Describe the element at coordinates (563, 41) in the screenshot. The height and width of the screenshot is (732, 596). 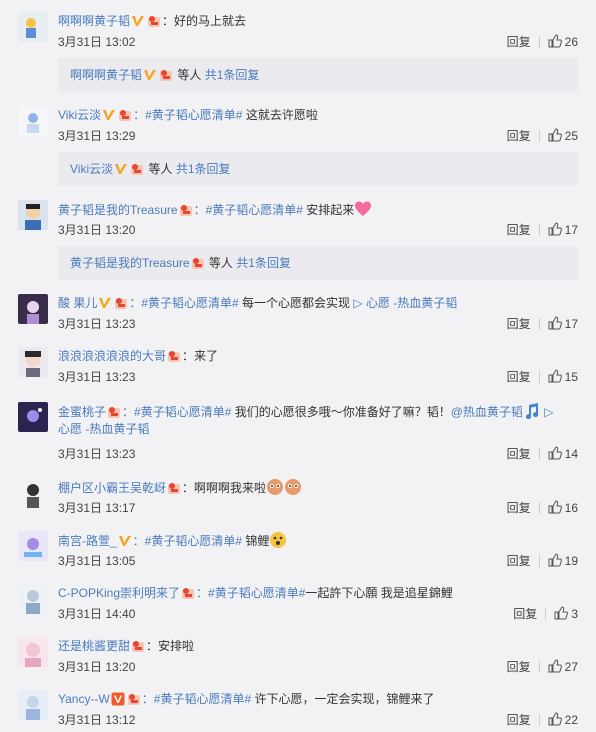
I see `like-button: 26` at that location.